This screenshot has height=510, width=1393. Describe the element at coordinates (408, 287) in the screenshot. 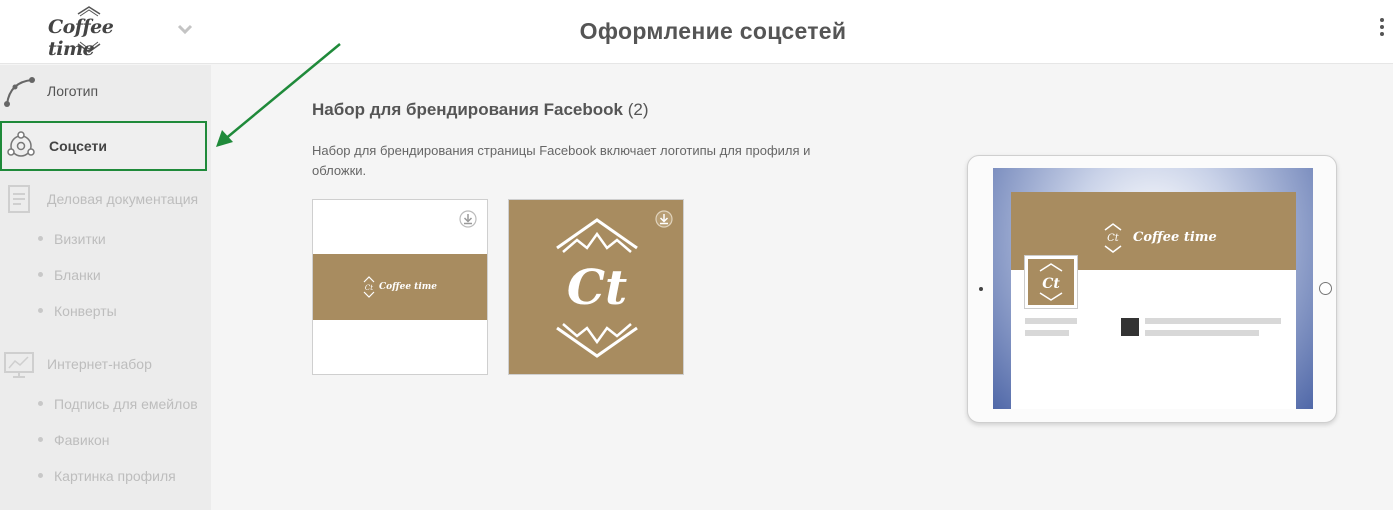

I see `cover-logo-text: Coffee time` at that location.